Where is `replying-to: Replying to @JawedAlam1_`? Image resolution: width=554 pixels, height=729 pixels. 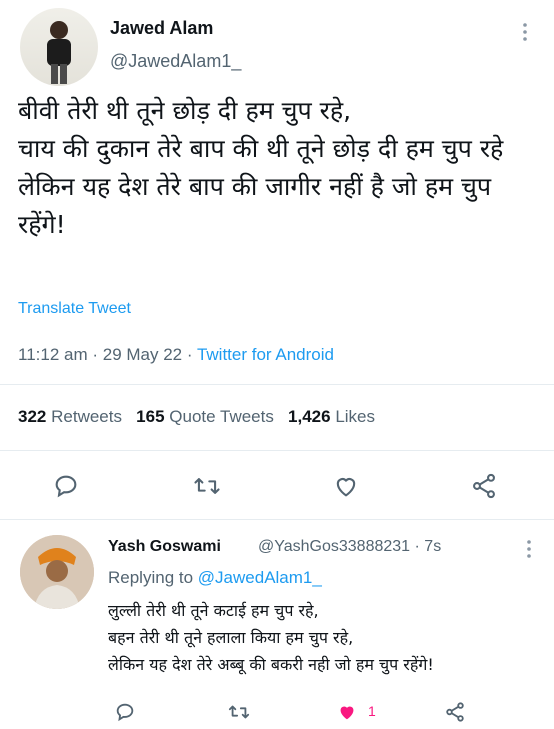 replying-to: Replying to @JawedAlam1_ is located at coordinates (215, 578).